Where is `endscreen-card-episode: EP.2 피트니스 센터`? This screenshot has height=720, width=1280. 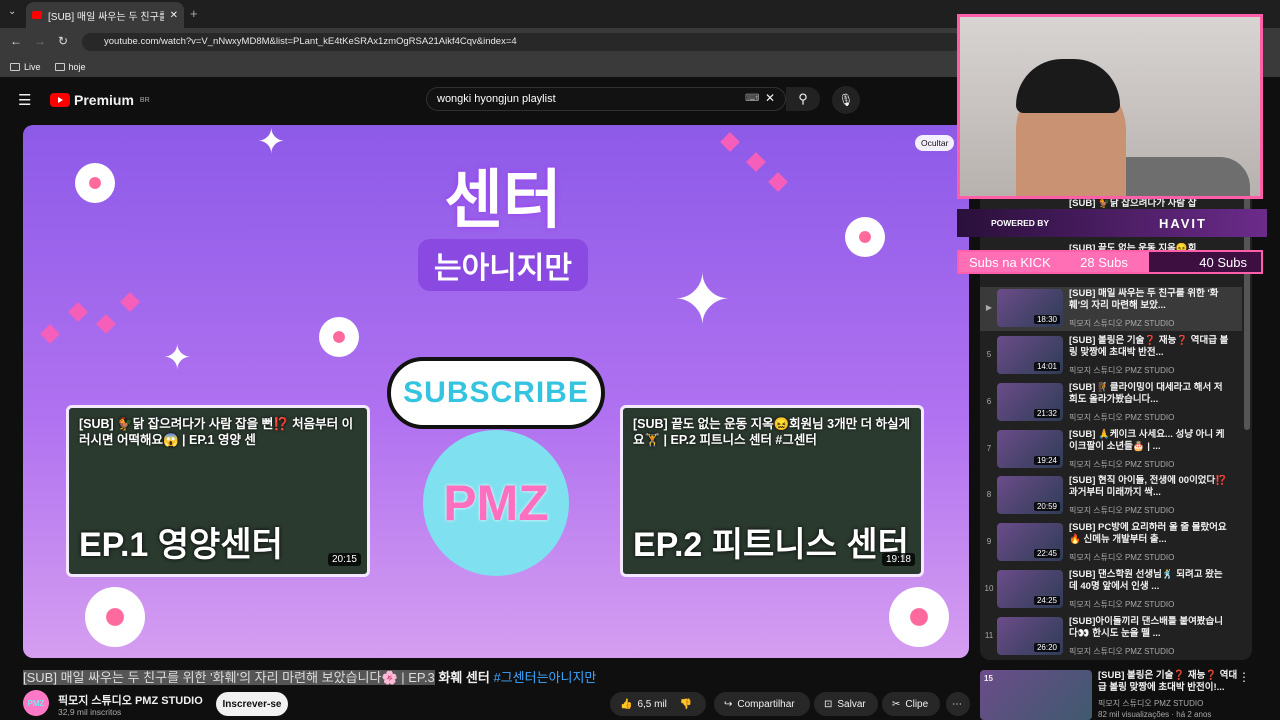
endscreen-card-episode: EP.2 피트니스 센터 is located at coordinates (771, 545).